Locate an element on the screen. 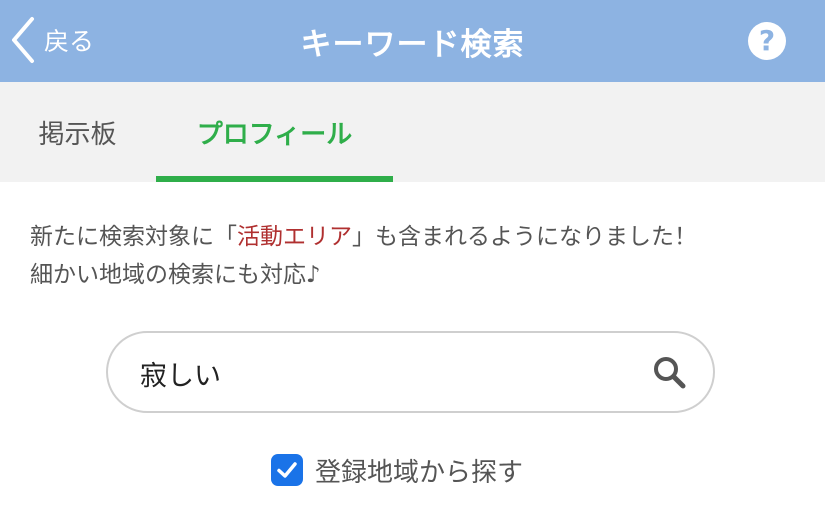 This screenshot has height=510, width=825. notice-line-1: 新たに検索対象に「活動エリア」も含まれるようになりました！ is located at coordinates (420, 237).